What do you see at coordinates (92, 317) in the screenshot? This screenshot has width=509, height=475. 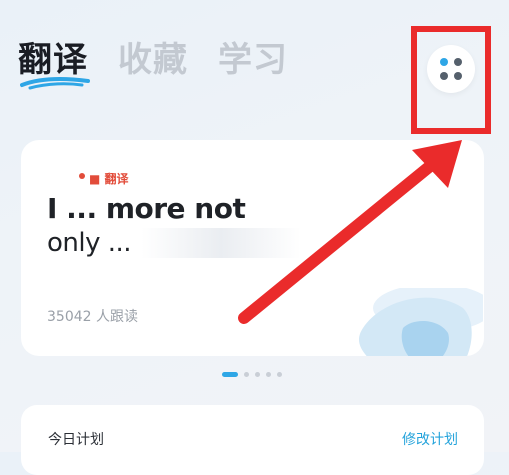 I see `reader-count: 35042 人跟读` at bounding box center [92, 317].